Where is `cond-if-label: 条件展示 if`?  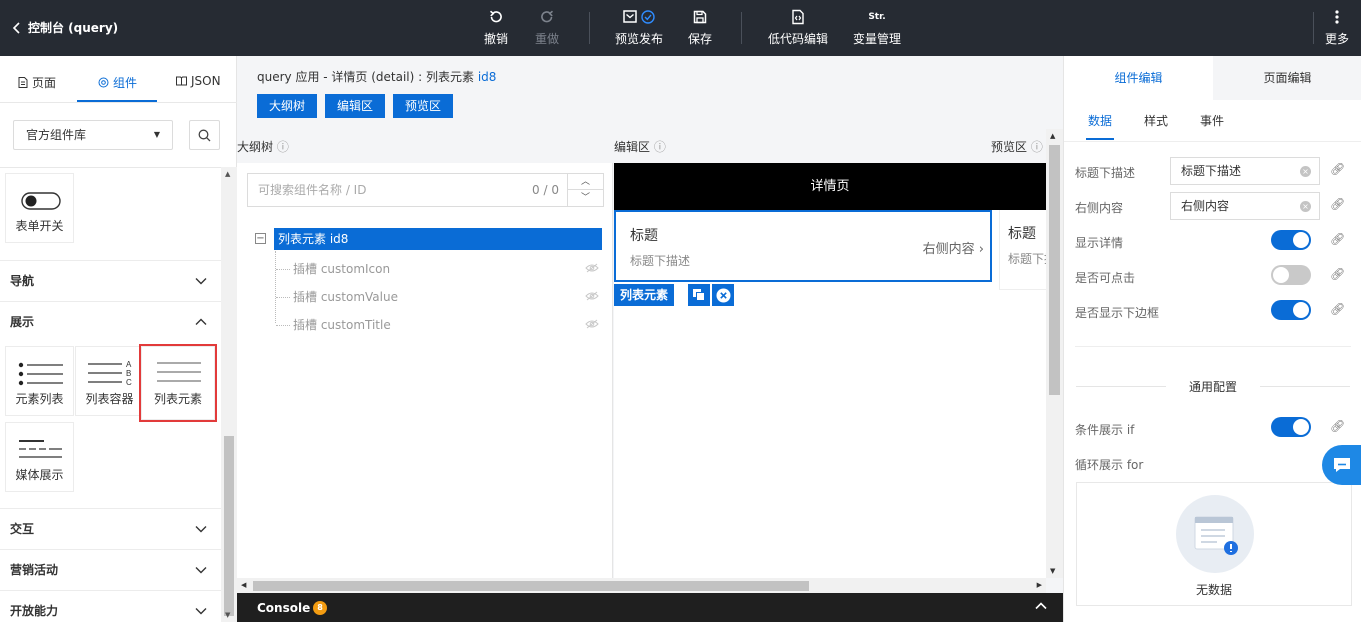
cond-if-label: 条件展示 if is located at coordinates (1105, 430).